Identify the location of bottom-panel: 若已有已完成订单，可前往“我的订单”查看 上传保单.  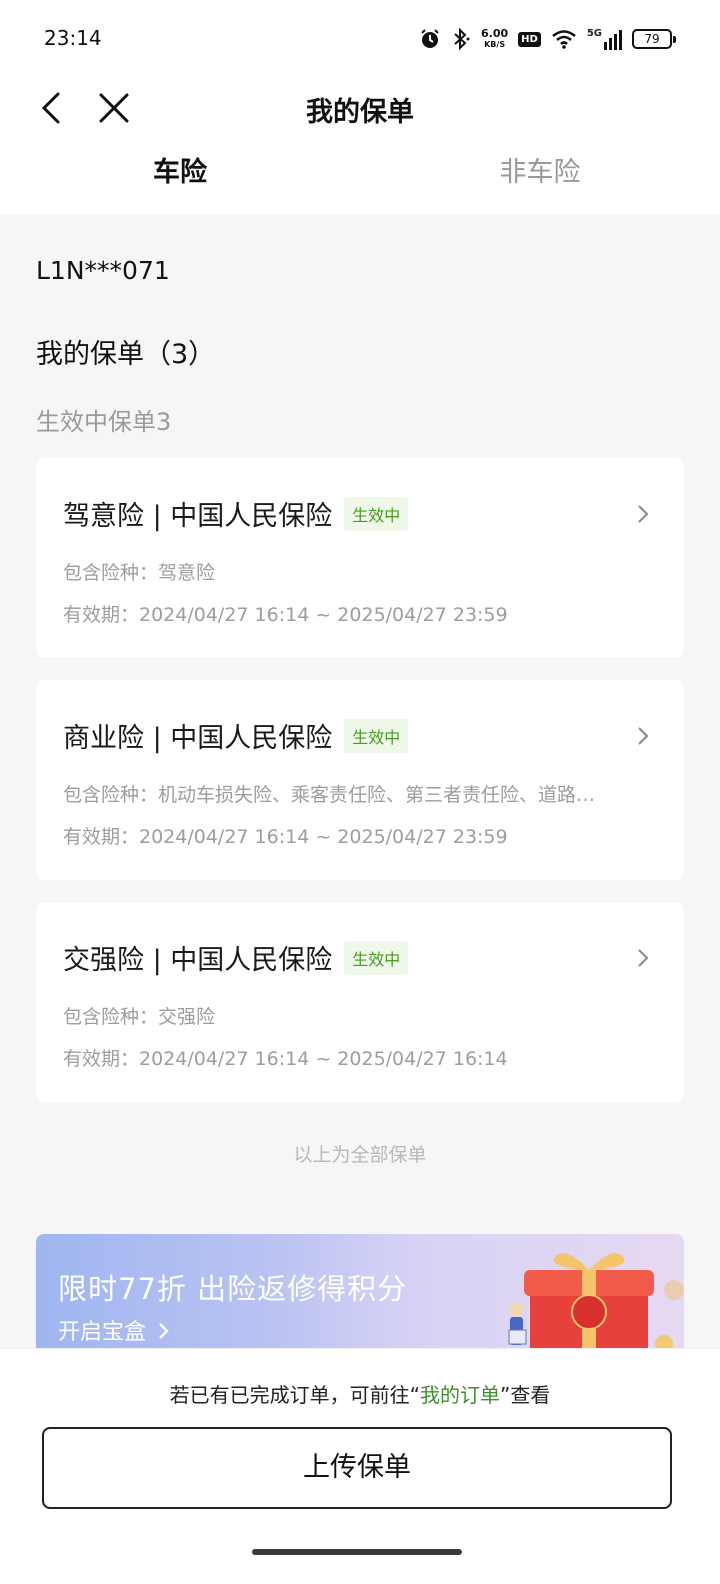
(360, 1466).